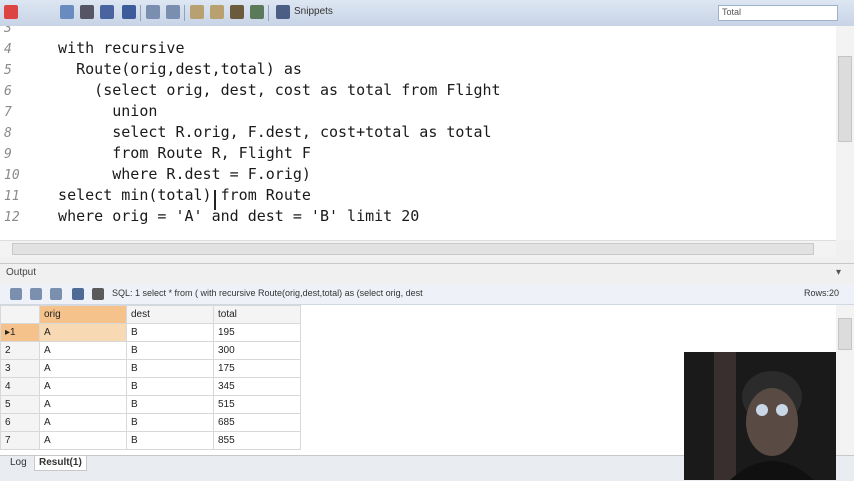  Describe the element at coordinates (8, 154) in the screenshot. I see `line-number: 9` at that location.